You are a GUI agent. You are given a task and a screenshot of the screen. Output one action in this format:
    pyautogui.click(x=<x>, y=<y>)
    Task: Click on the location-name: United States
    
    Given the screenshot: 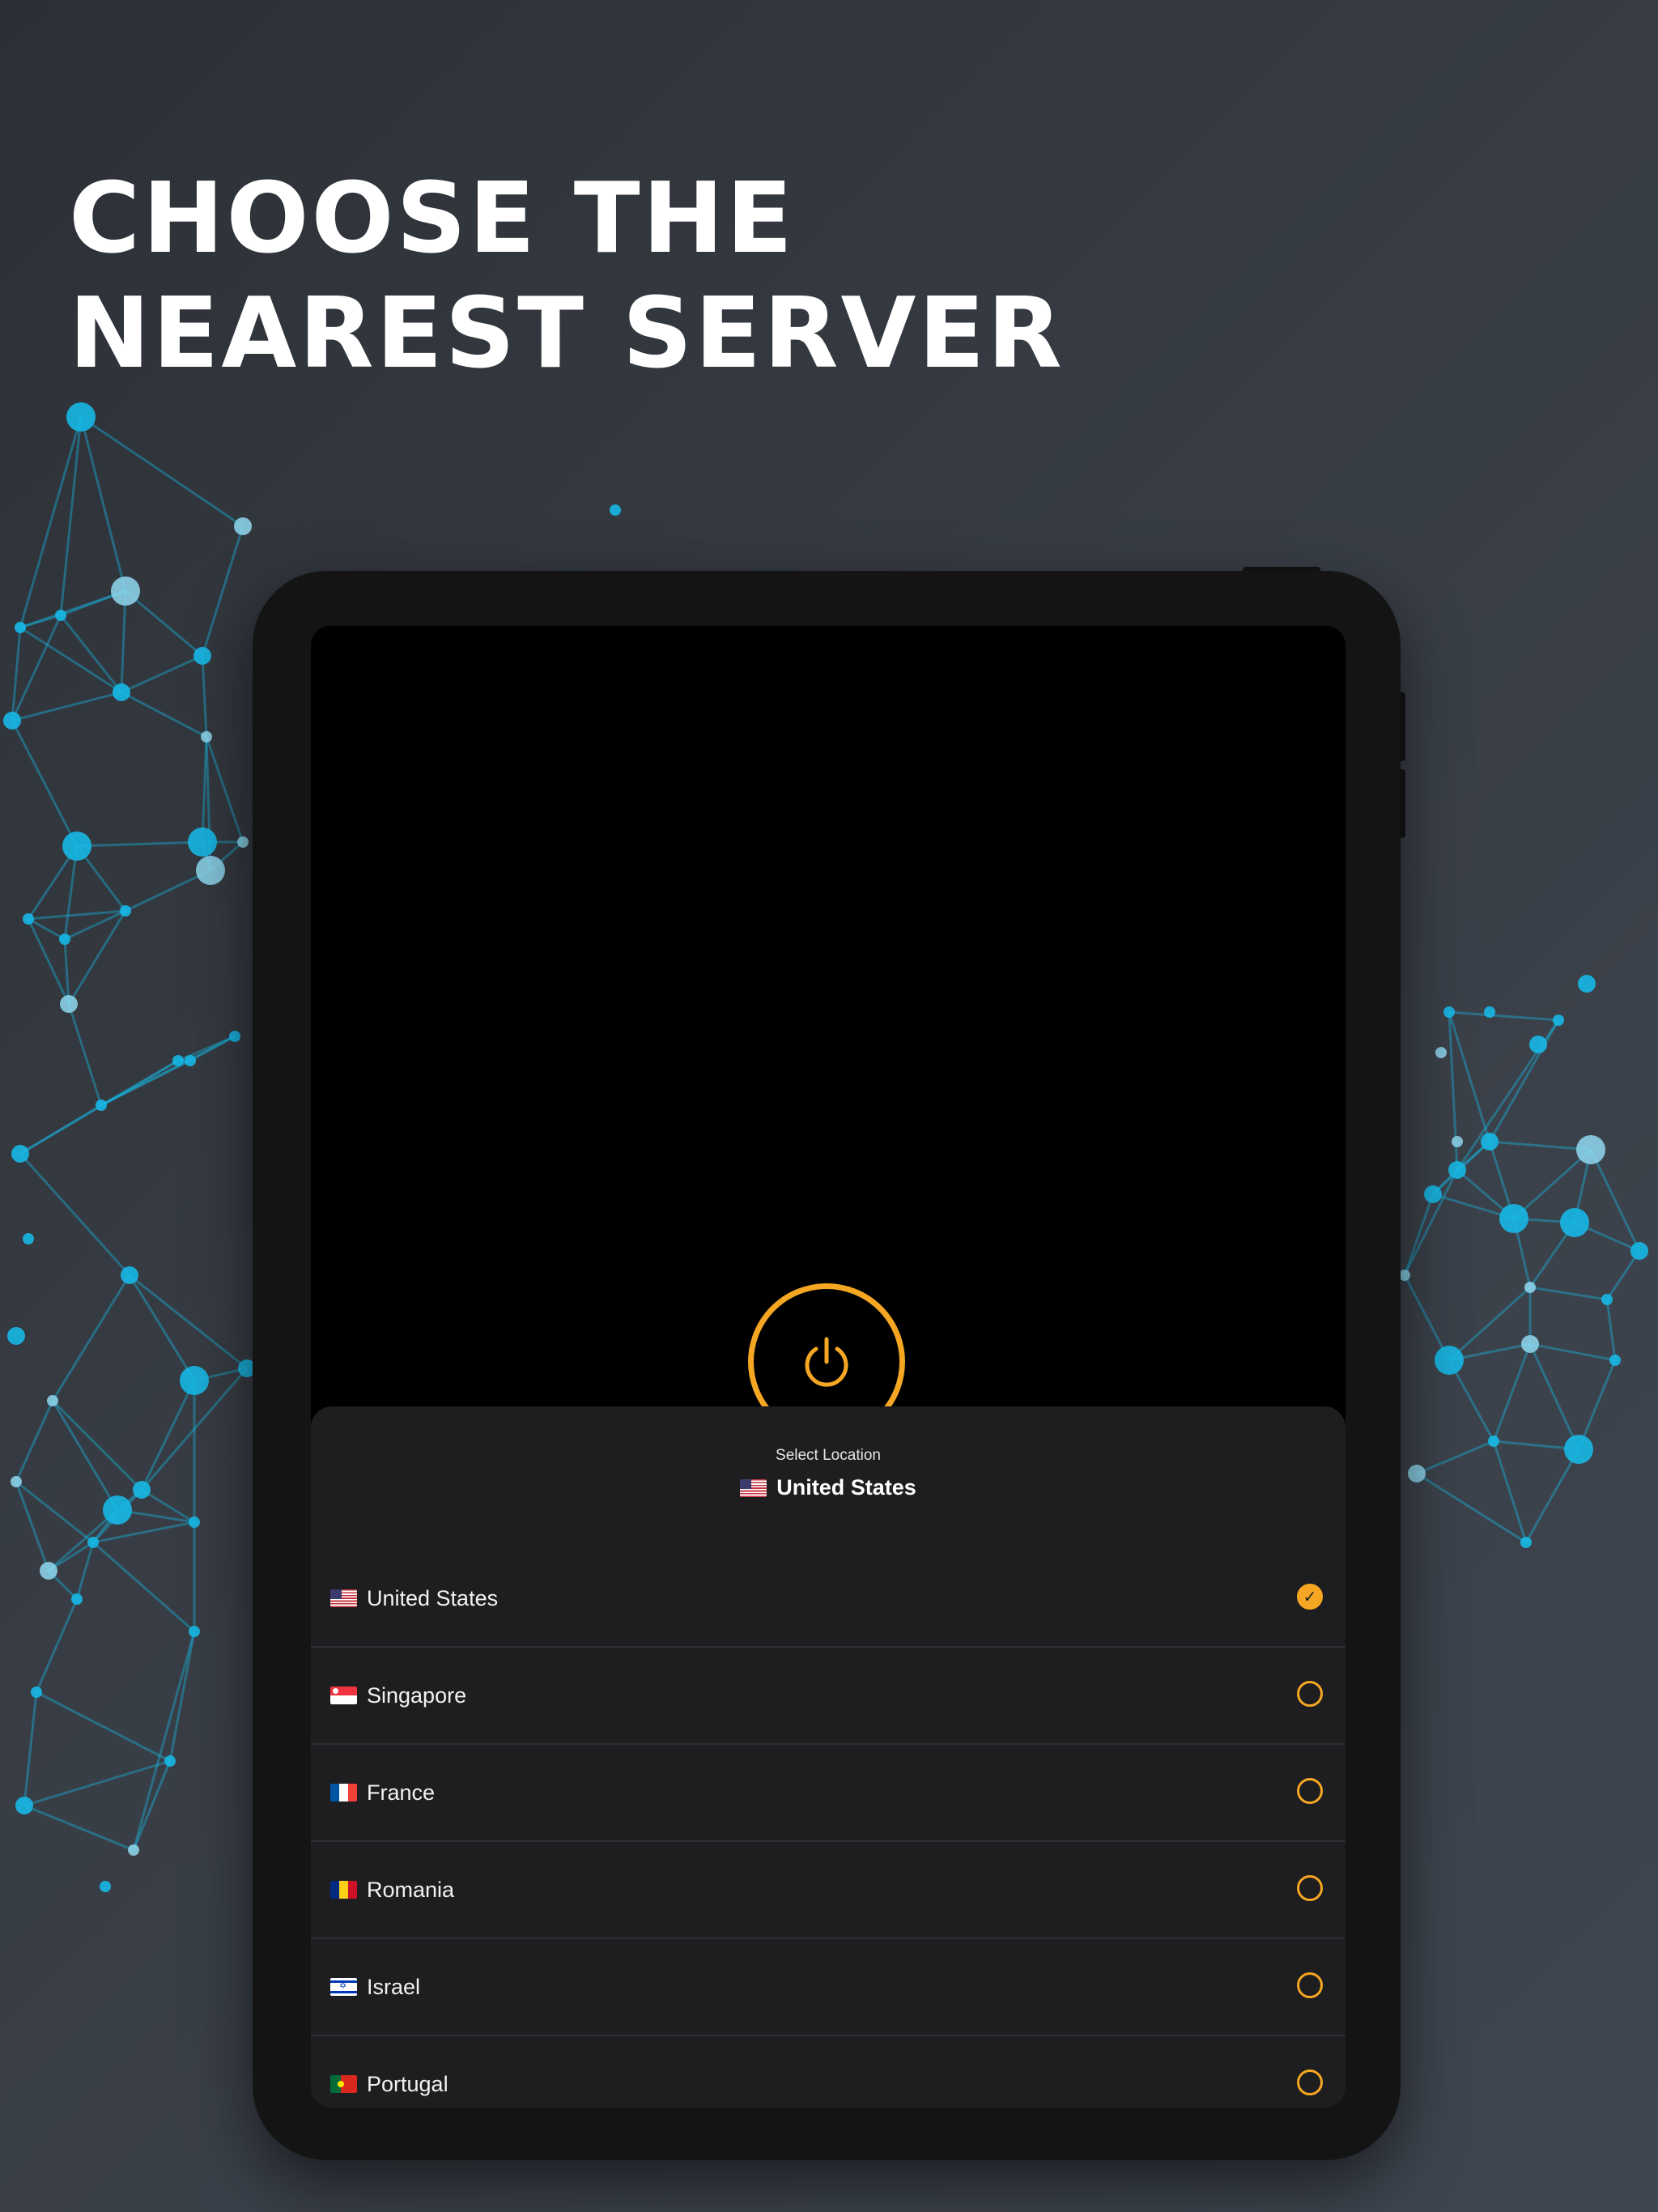 What is the action you would take?
    pyautogui.click(x=433, y=1598)
    